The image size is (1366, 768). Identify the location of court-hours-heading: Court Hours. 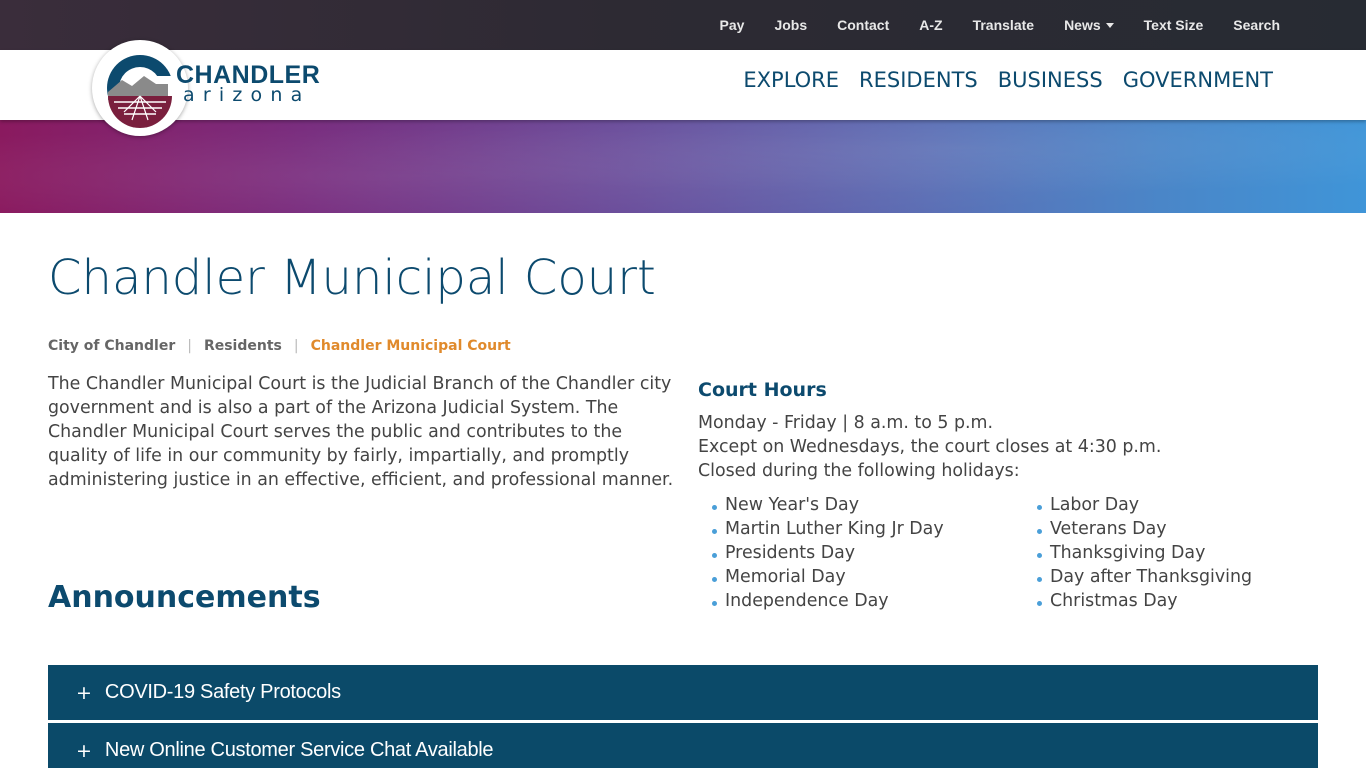
(762, 390).